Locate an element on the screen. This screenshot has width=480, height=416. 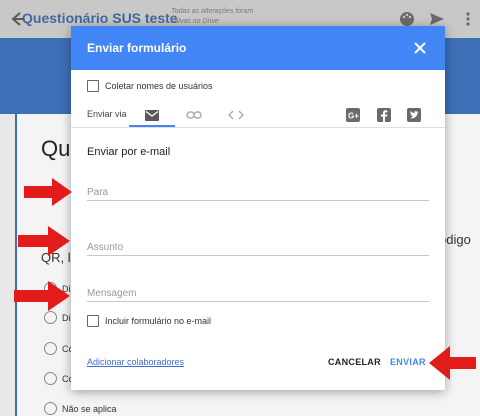
tab-link is located at coordinates (194, 115).